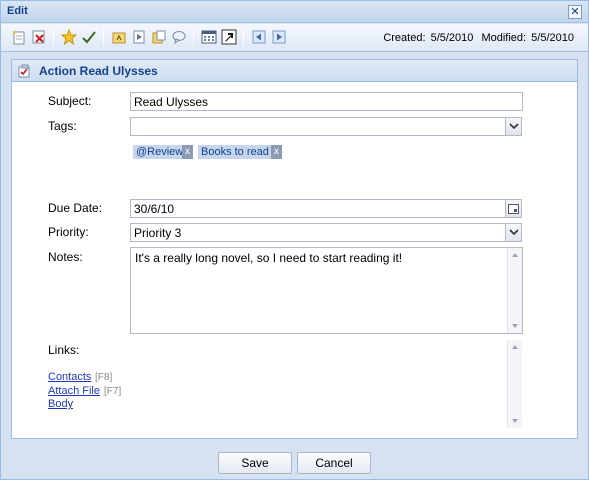 The height and width of the screenshot is (480, 589). I want to click on forward-icon, so click(279, 37).